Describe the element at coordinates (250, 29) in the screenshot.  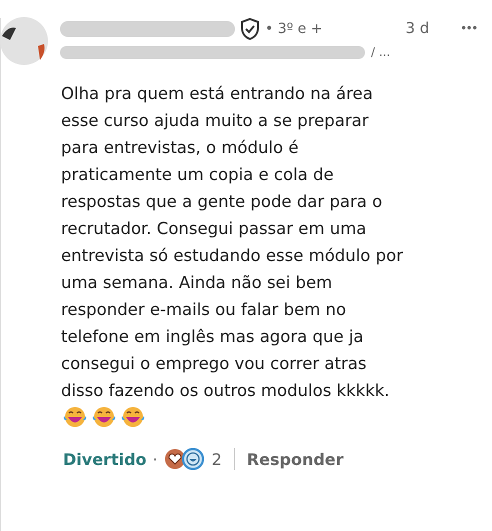
I see `verified-shield-icon` at that location.